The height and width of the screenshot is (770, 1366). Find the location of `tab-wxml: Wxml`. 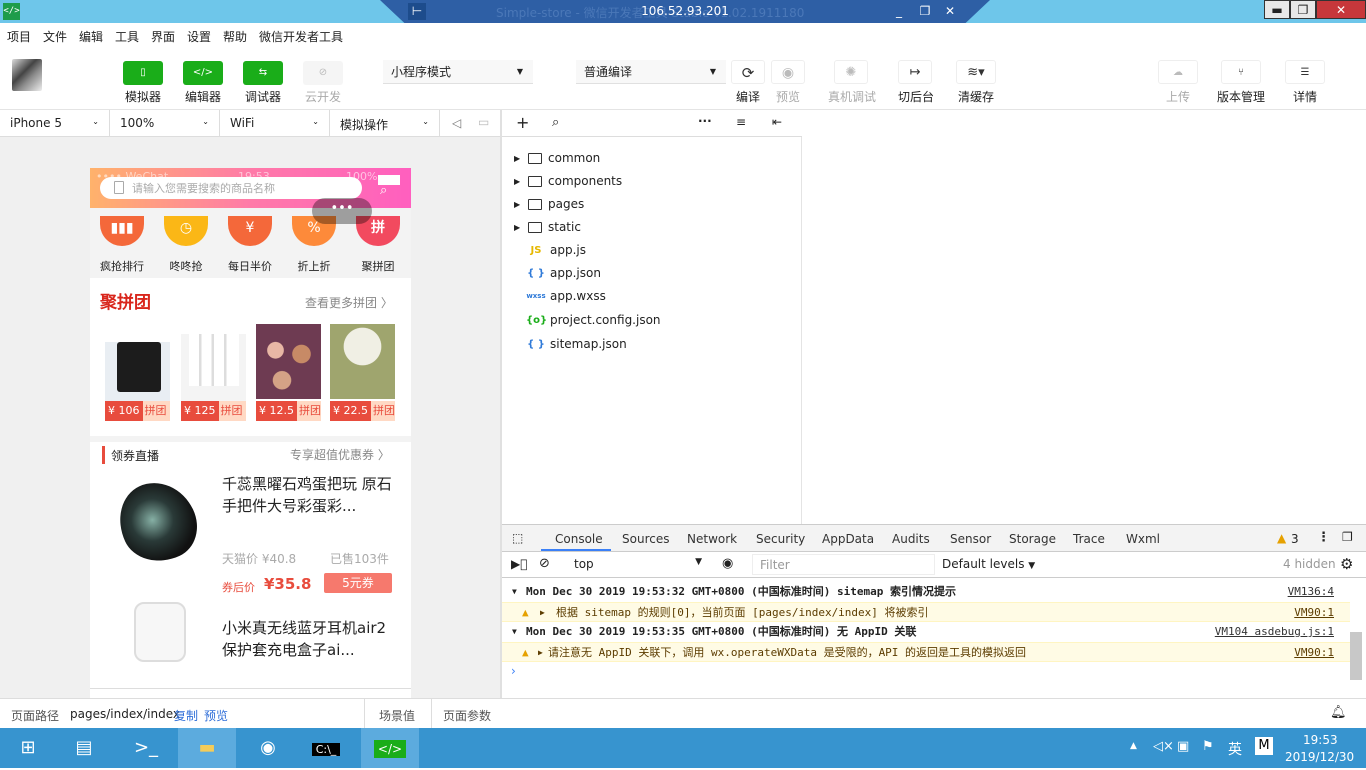

tab-wxml: Wxml is located at coordinates (1143, 539).